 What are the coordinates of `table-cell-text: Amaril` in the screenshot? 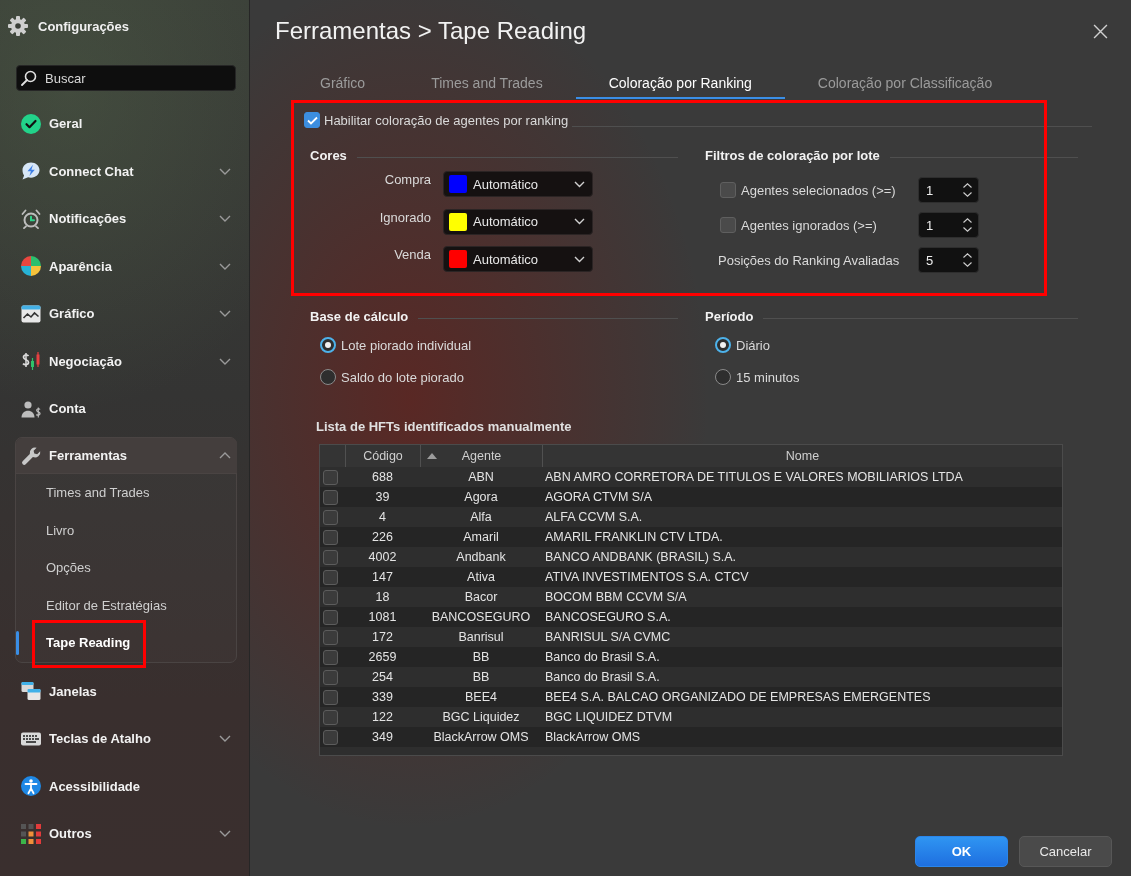 It's located at (481, 537).